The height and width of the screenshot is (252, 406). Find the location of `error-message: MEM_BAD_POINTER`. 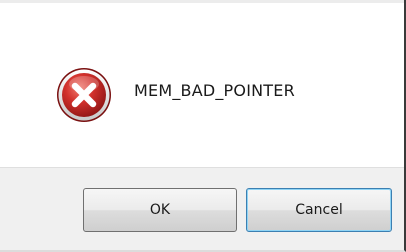

error-message: MEM_BAD_POINTER is located at coordinates (214, 90).